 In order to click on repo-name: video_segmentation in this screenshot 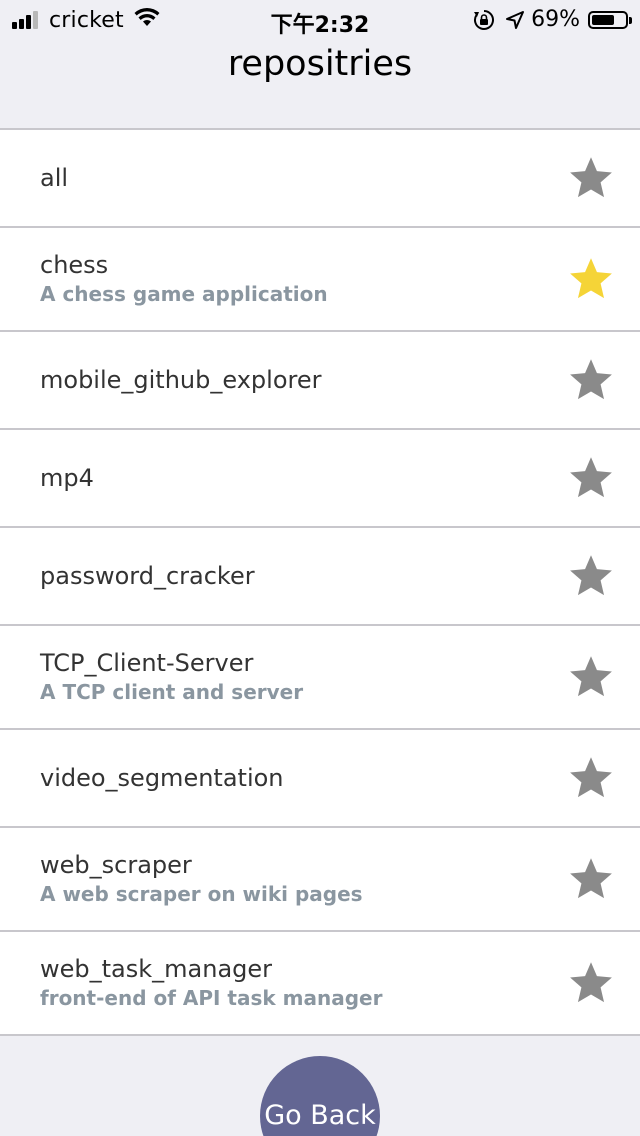, I will do `click(162, 778)`.